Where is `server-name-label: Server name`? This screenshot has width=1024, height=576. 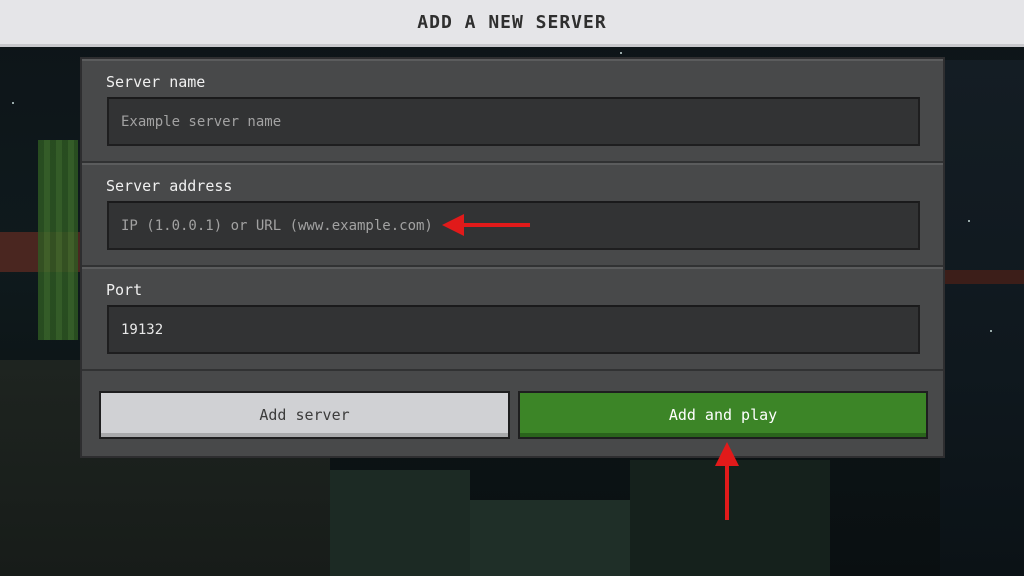
server-name-label: Server name is located at coordinates (156, 82).